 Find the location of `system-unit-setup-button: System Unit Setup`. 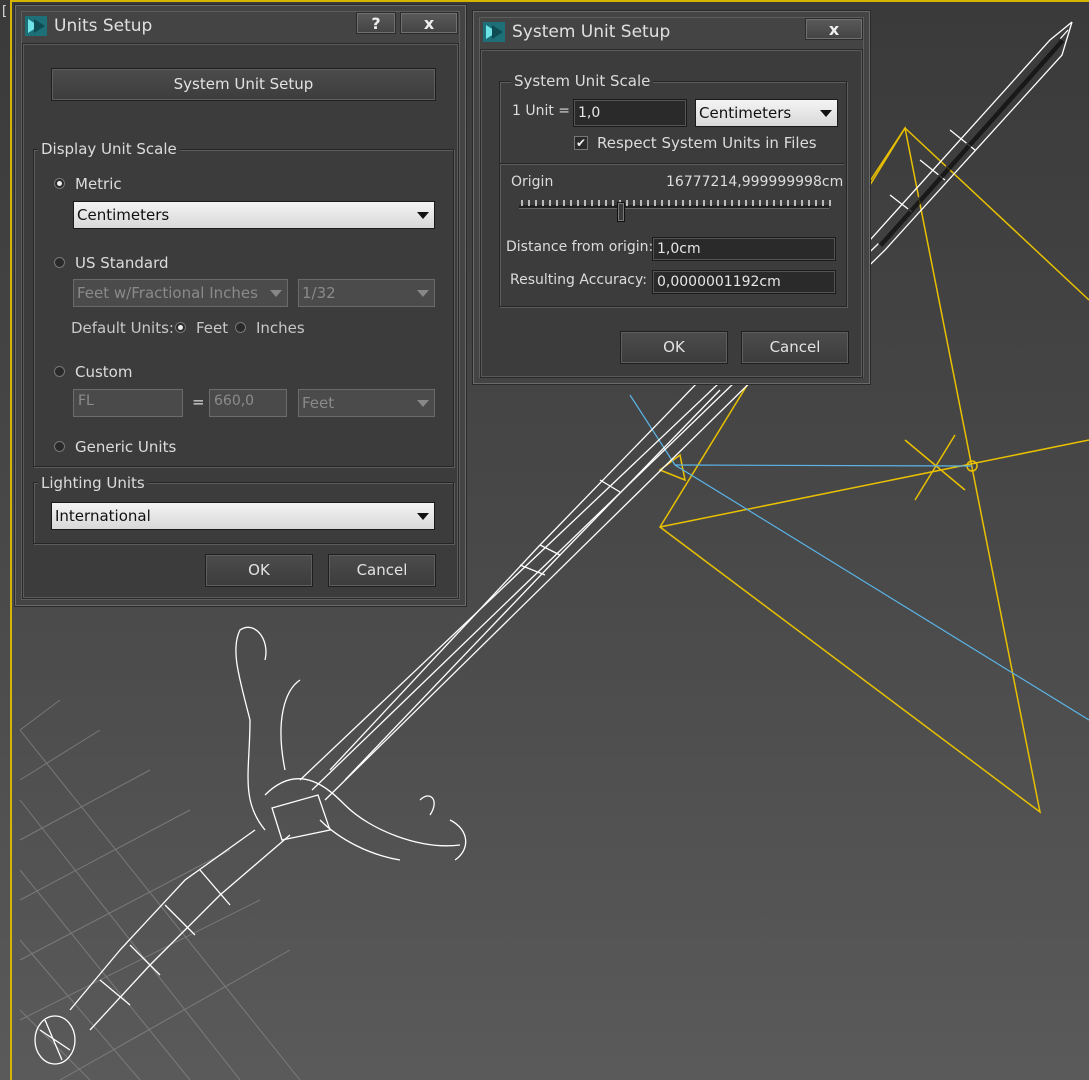

system-unit-setup-button: System Unit Setup is located at coordinates (243, 84).